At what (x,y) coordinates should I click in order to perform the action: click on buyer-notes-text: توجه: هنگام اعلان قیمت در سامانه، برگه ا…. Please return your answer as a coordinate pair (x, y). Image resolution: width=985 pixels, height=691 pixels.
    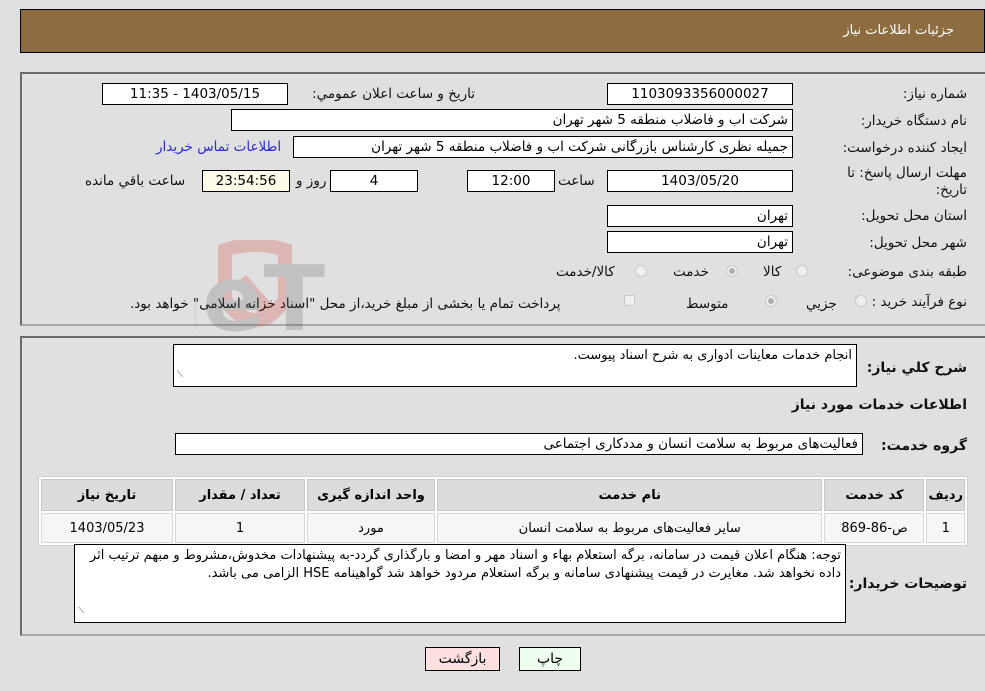
    Looking at the image, I should click on (465, 564).